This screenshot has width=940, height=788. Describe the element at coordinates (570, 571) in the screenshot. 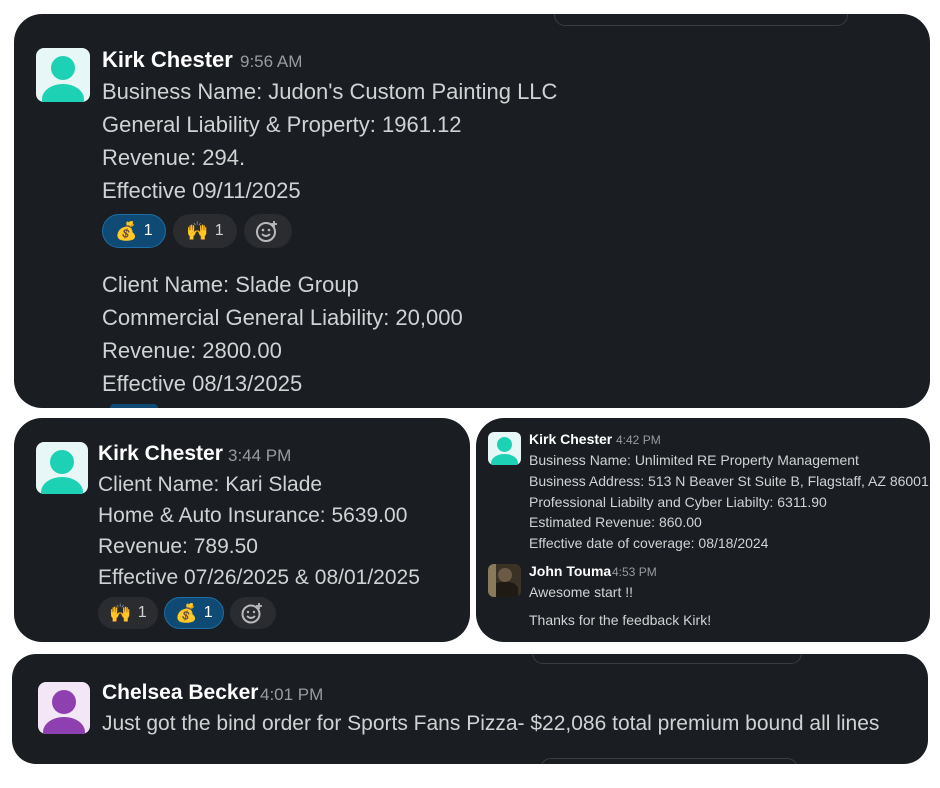

I see `reply-author-name: John Touma` at that location.